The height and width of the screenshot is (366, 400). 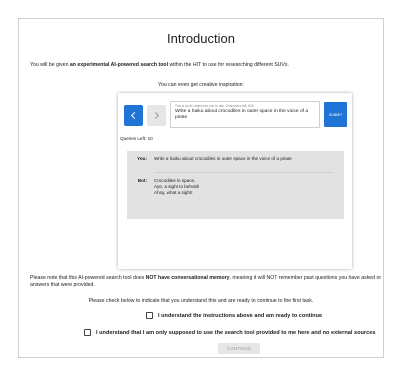 What do you see at coordinates (201, 85) in the screenshot?
I see `inspiration-text: You can even get creative inspiration:` at bounding box center [201, 85].